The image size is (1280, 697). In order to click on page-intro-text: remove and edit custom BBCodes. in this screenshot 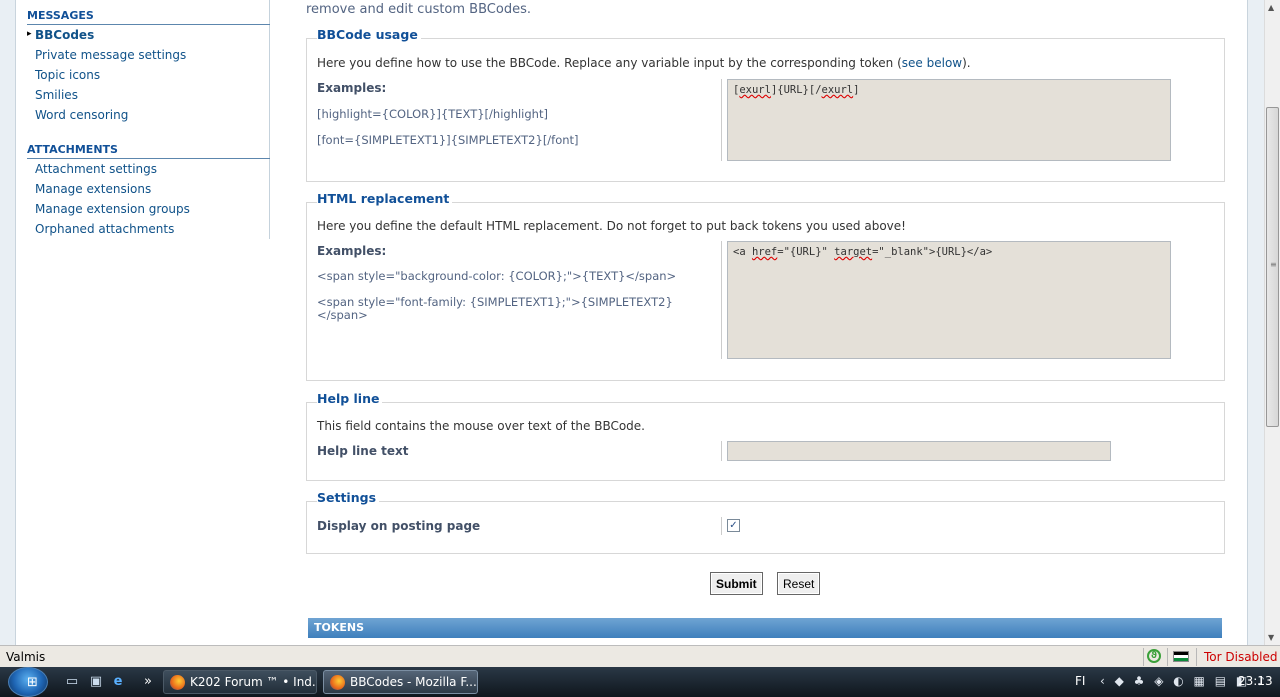, I will do `click(418, 9)`.